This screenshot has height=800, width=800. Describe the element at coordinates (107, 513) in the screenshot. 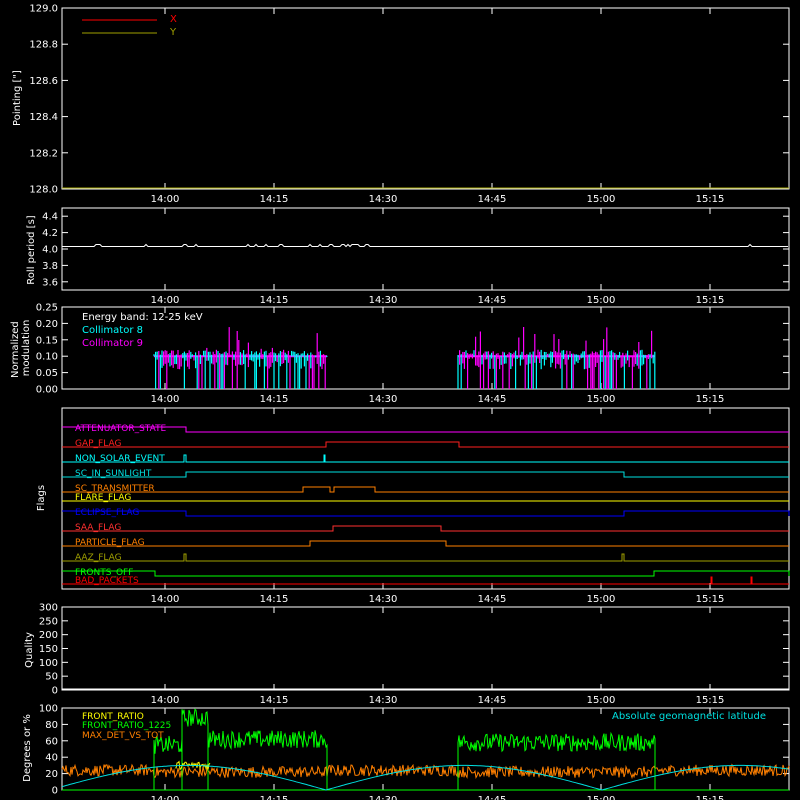

I see `flag-label-eclipse_flag: ECLIPSE_FLAG` at that location.